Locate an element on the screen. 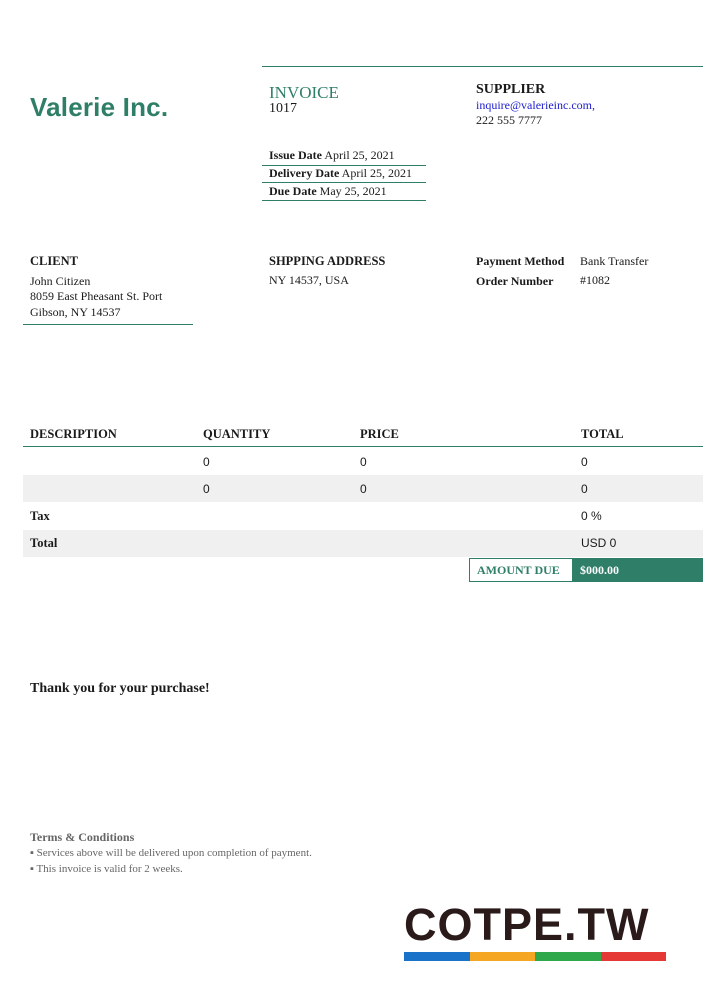 This screenshot has width=720, height=1000. watermark-text: COTPE.TW is located at coordinates (527, 924).